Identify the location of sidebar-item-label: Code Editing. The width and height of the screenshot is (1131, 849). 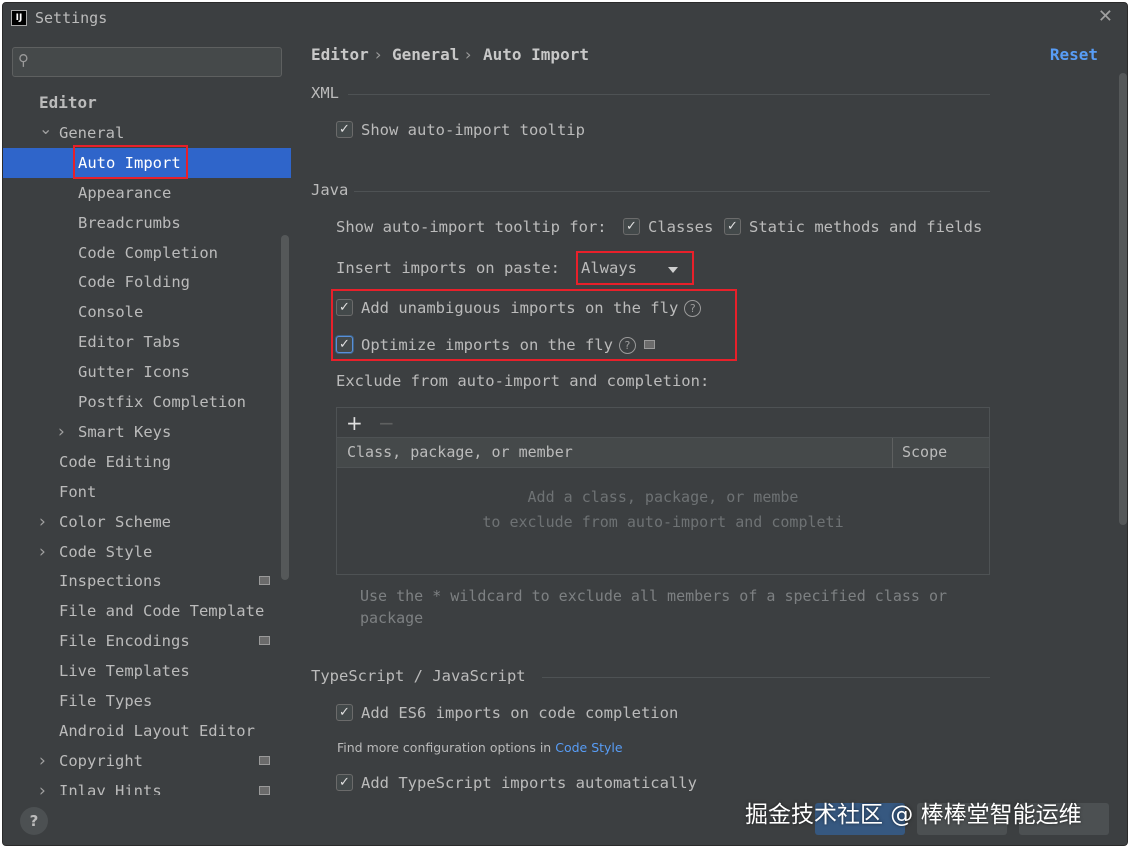
(115, 461).